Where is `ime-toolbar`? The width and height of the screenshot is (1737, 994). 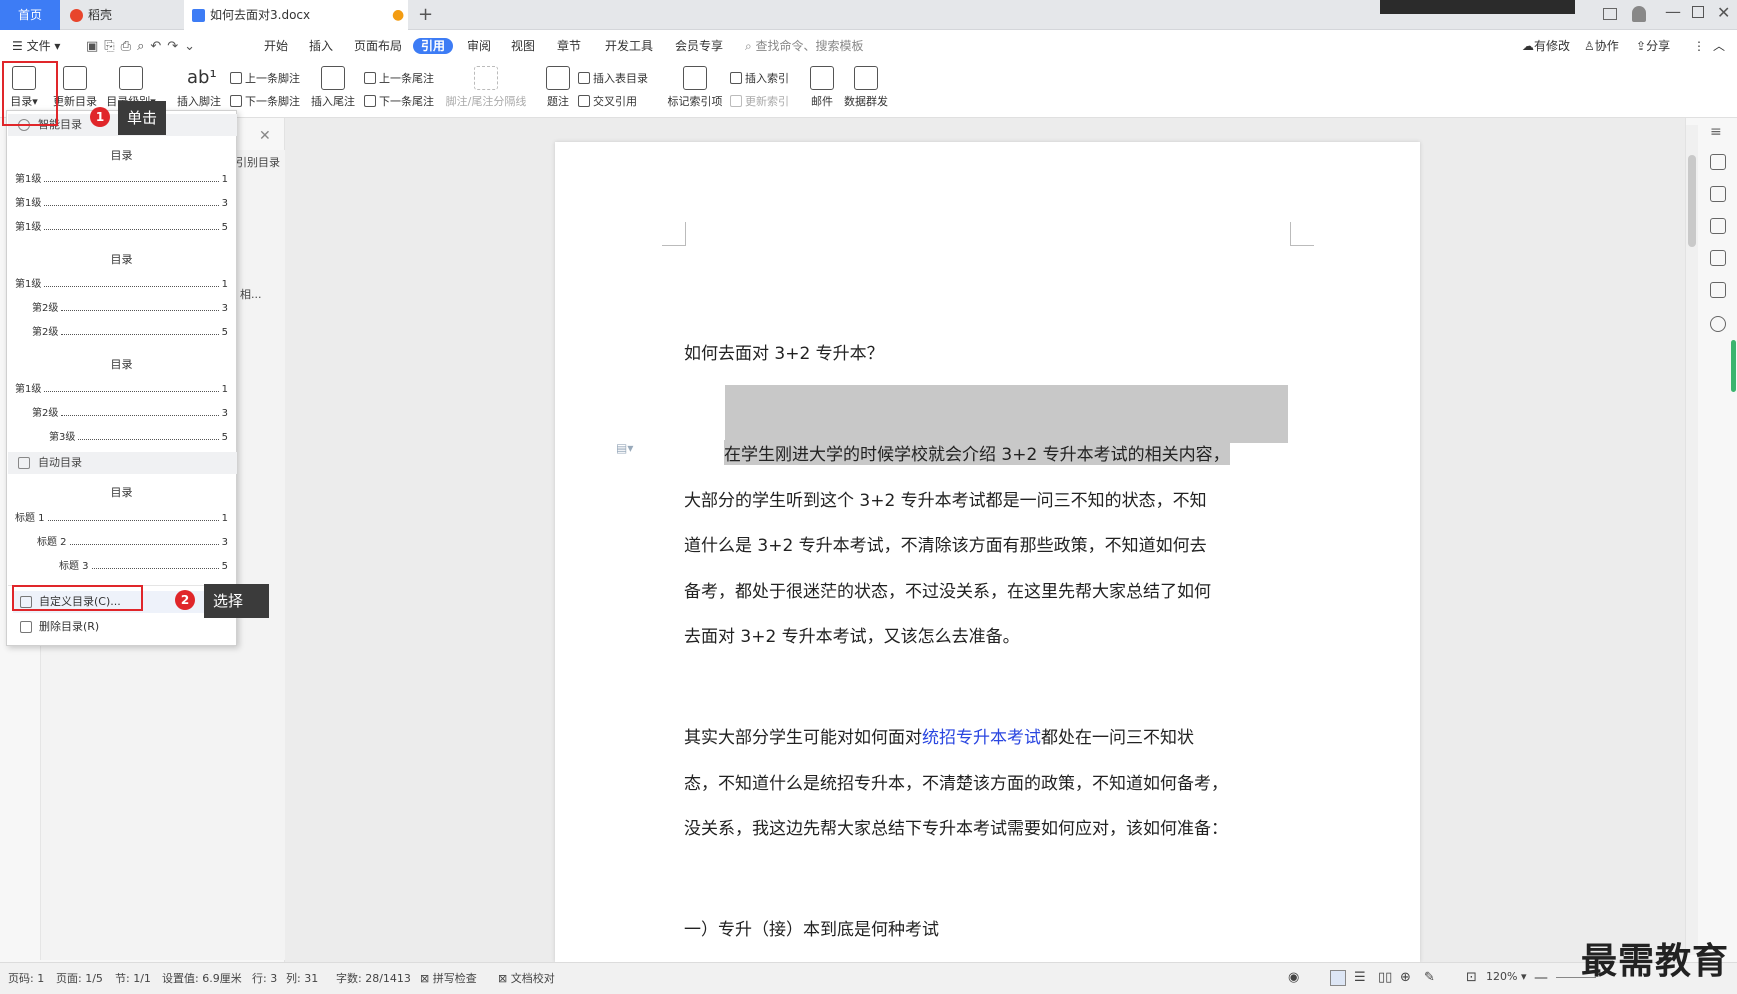
ime-toolbar is located at coordinates (1477, 7).